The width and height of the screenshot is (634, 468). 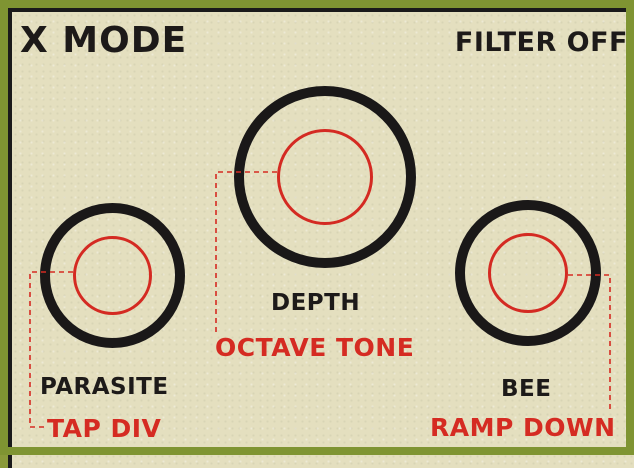 What do you see at coordinates (104, 428) in the screenshot?
I see `tap-div-label: TAP DIV` at bounding box center [104, 428].